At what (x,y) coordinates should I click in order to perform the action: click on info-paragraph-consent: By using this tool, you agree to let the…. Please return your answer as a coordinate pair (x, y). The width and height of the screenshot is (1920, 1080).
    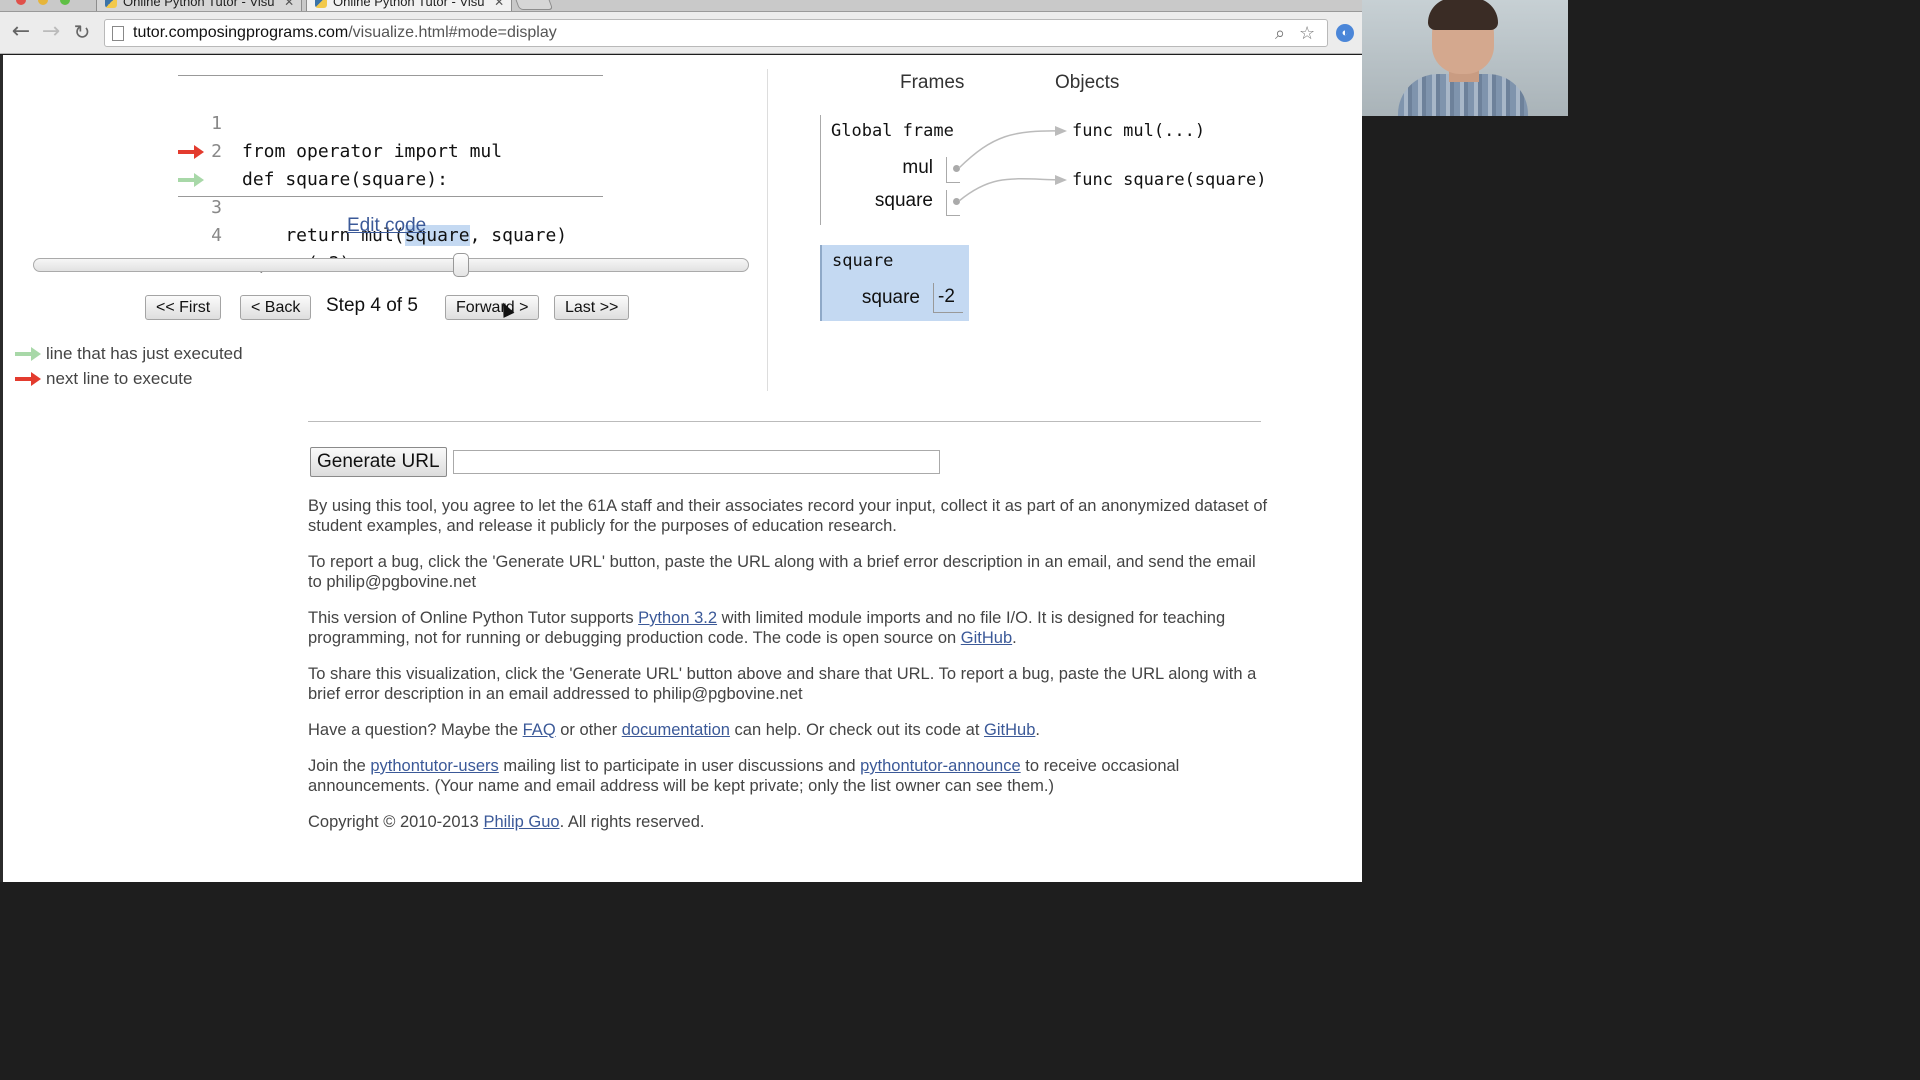
    Looking at the image, I should click on (788, 516).